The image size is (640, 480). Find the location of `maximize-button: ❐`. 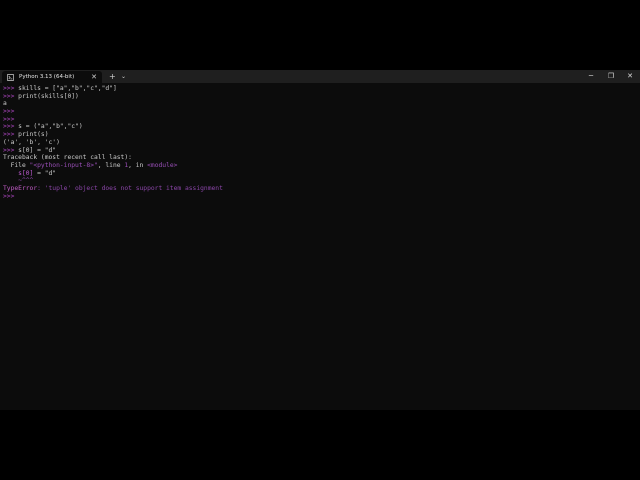

maximize-button: ❐ is located at coordinates (611, 76).